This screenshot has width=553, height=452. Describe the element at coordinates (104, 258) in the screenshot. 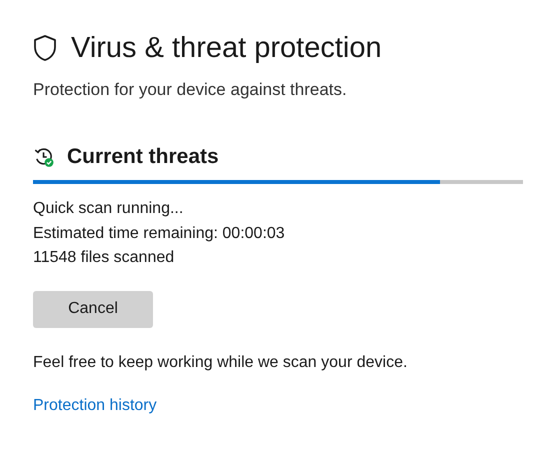

I see `status-text: 11548 files scanned` at that location.